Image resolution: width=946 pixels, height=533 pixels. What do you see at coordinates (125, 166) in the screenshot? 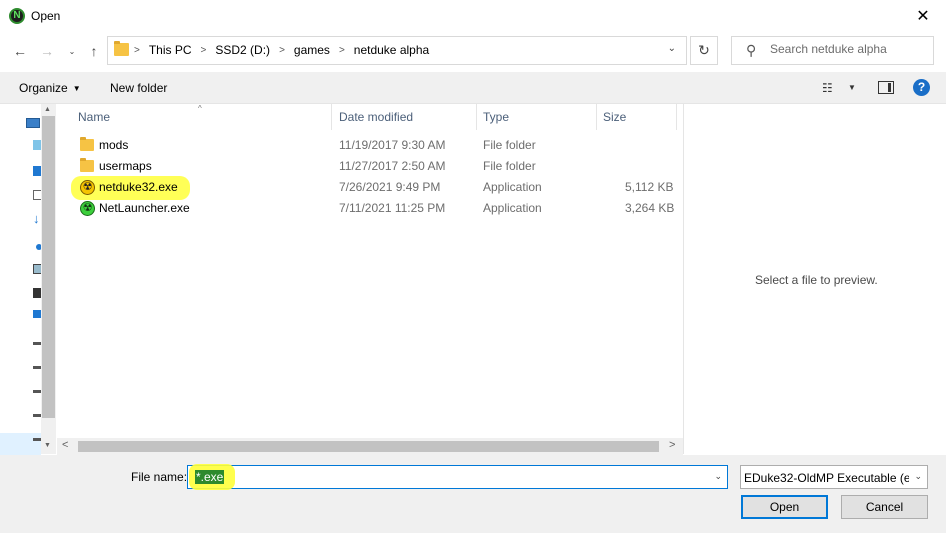
I see `file-name: usermaps` at bounding box center [125, 166].